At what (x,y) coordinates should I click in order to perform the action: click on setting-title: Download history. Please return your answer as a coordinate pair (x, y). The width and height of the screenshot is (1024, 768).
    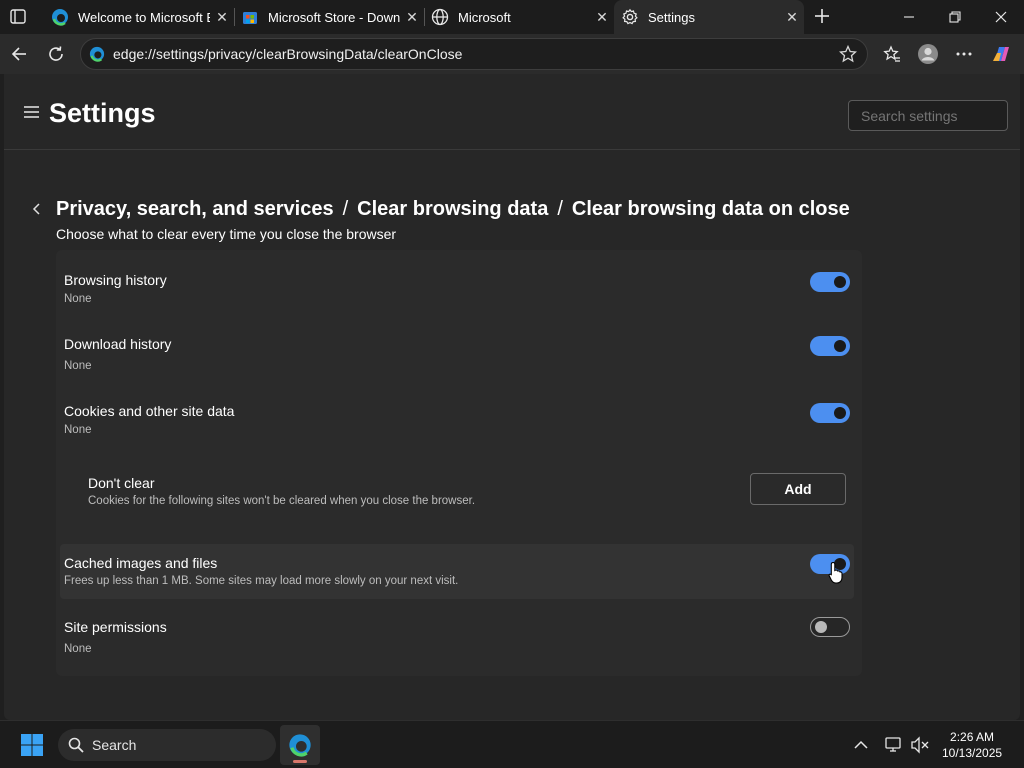
    Looking at the image, I should click on (118, 344).